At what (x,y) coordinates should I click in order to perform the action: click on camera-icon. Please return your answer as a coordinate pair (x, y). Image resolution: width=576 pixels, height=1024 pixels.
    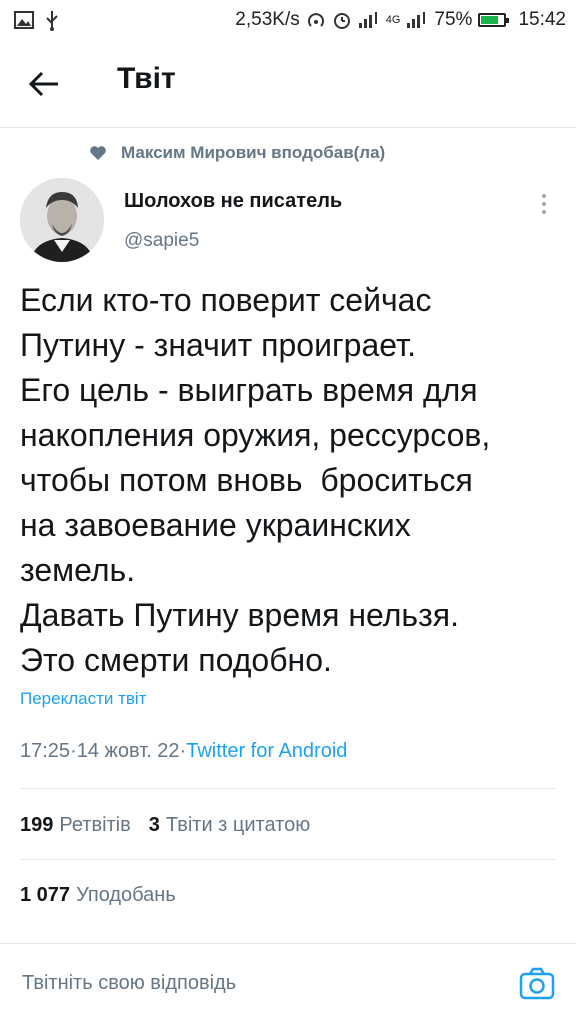
    Looking at the image, I should click on (537, 983).